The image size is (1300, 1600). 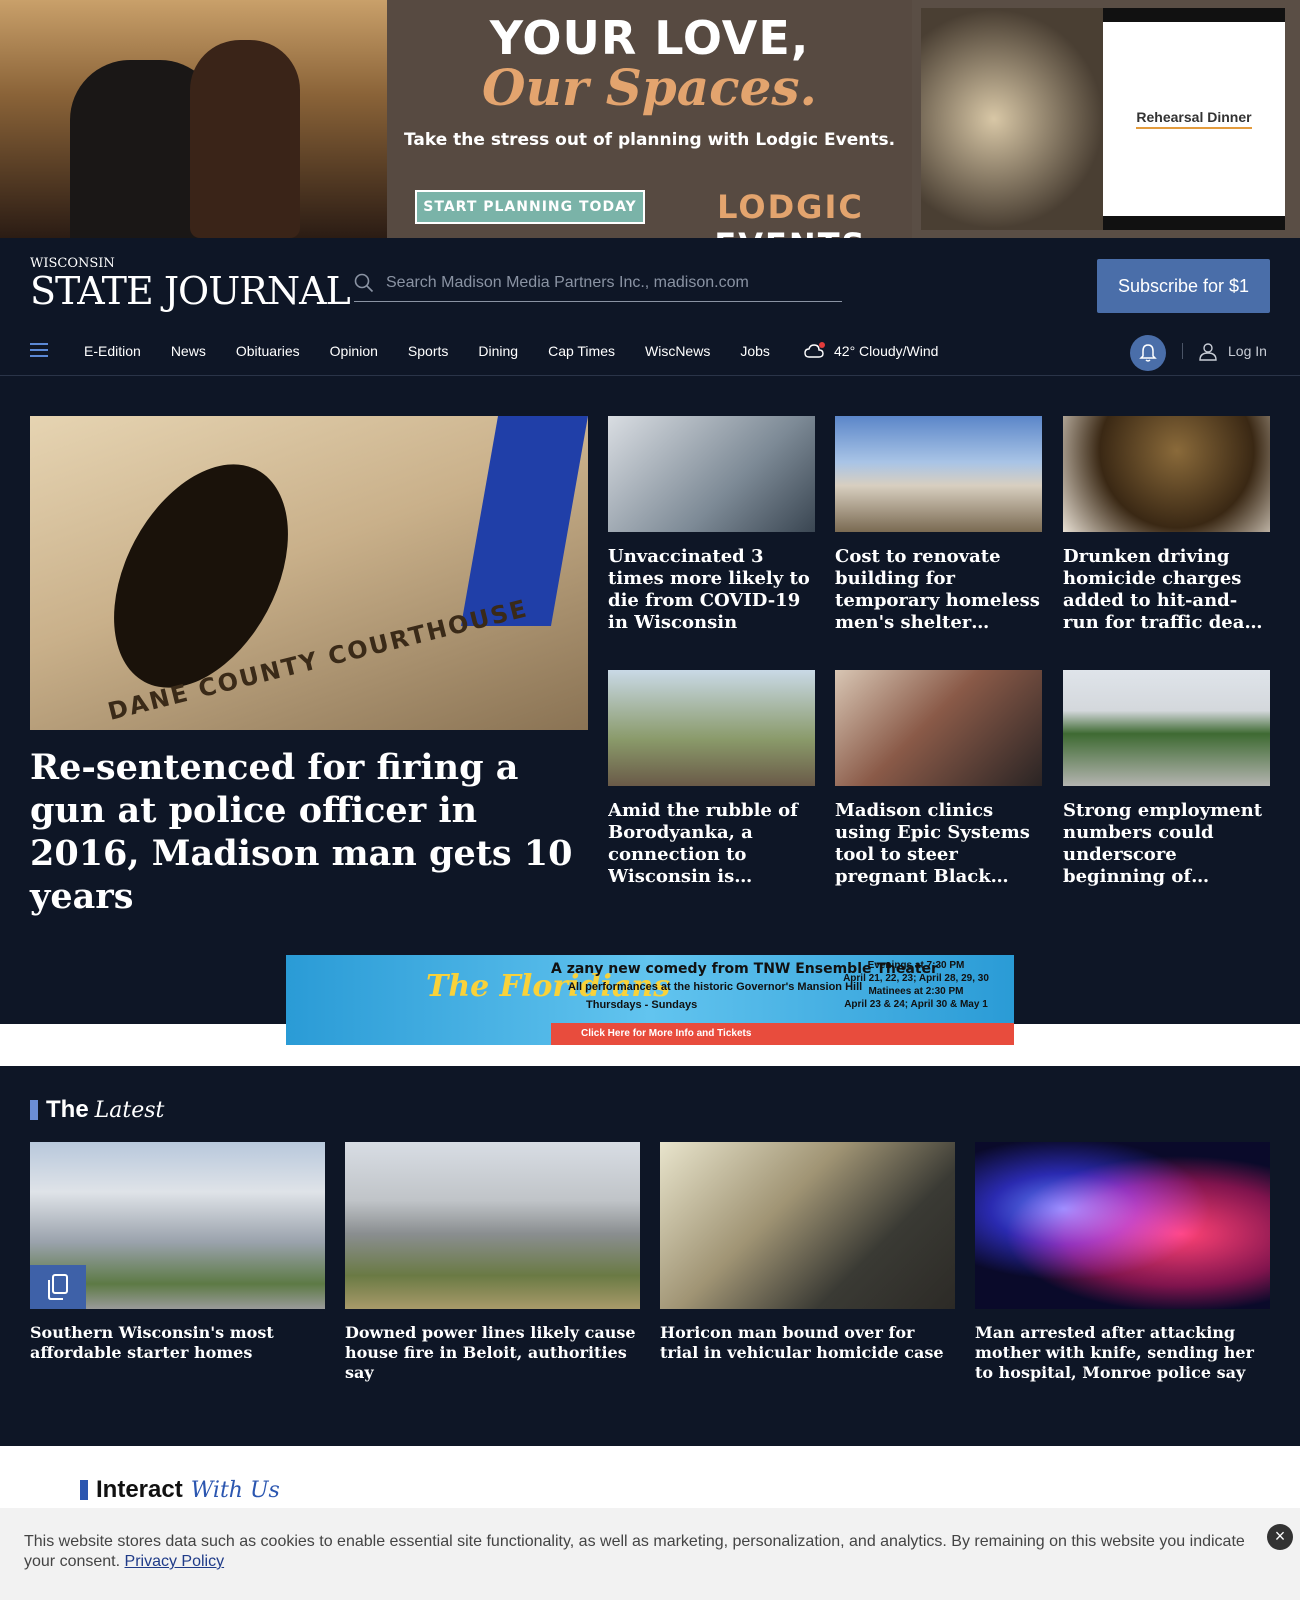 What do you see at coordinates (175, 1561) in the screenshot?
I see `privacy-policy-link: Privacy Policy` at bounding box center [175, 1561].